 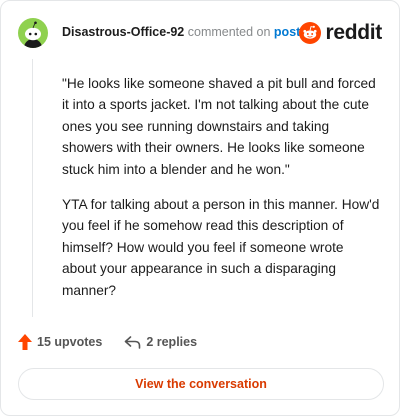 What do you see at coordinates (287, 32) in the screenshot?
I see `post-link: post` at bounding box center [287, 32].